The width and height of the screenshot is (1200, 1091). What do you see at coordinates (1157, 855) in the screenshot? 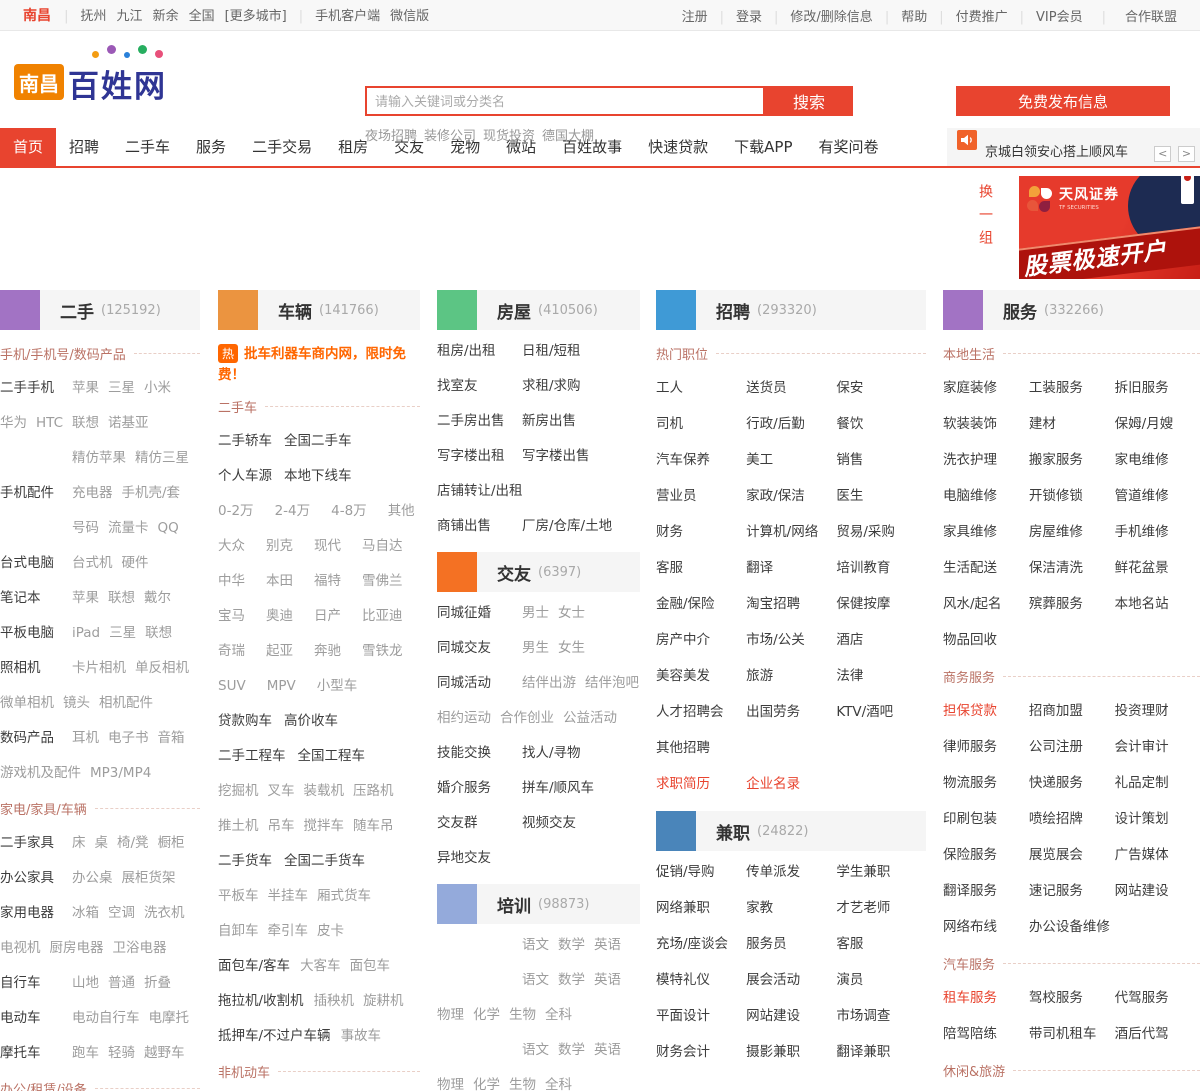
I see `category-link: 广告媒体` at bounding box center [1157, 855].